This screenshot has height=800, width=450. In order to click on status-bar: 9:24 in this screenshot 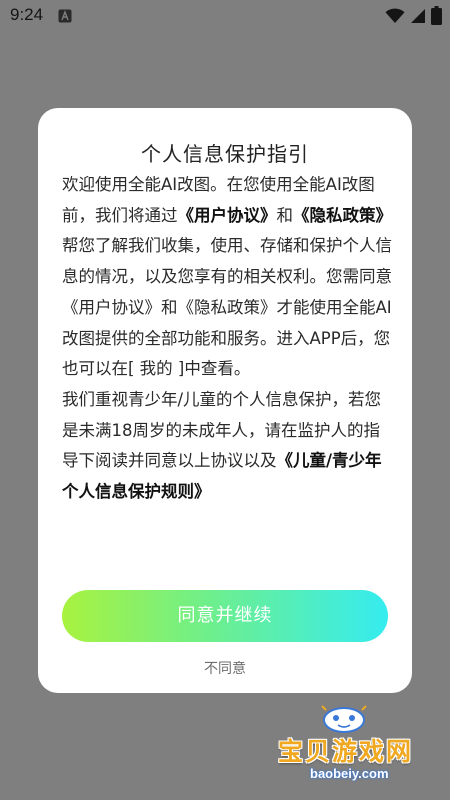, I will do `click(225, 16)`.